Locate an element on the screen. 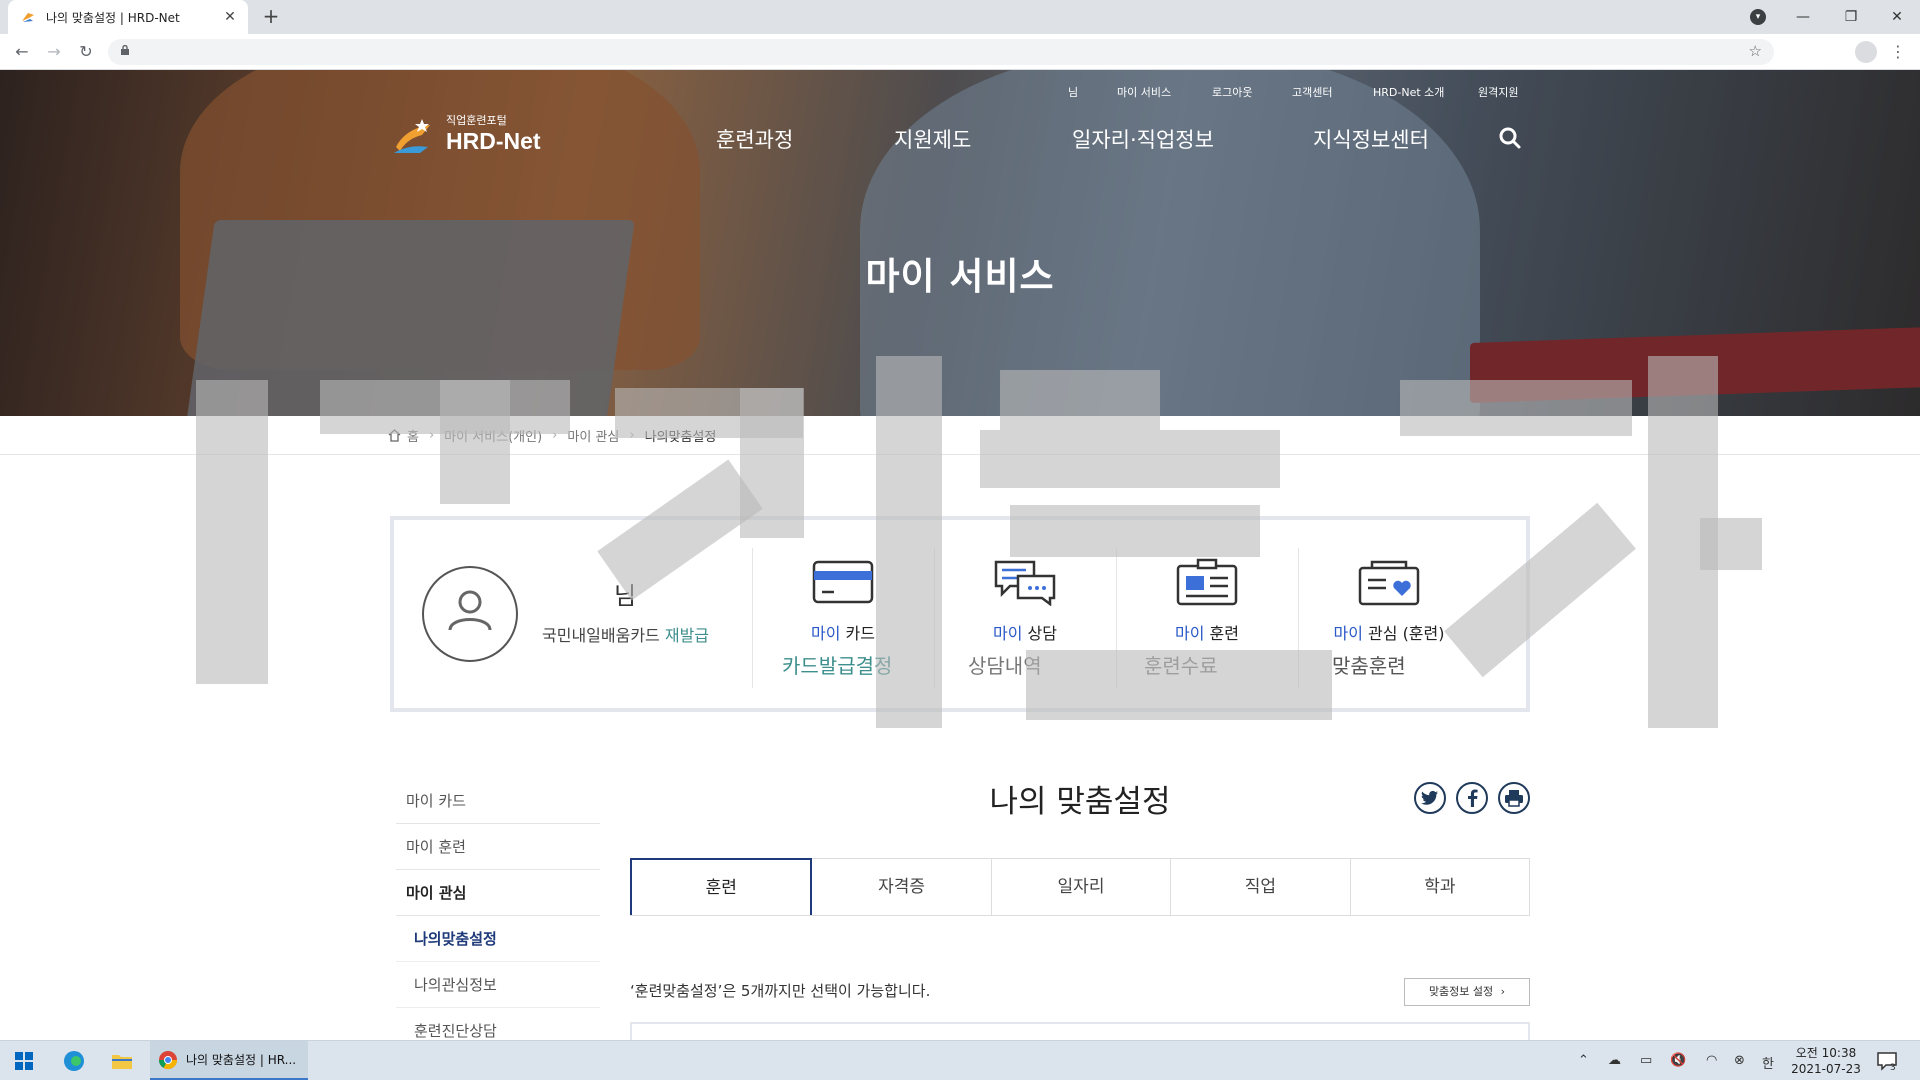 Image resolution: width=1920 pixels, height=1080 pixels. no-internet-icon: ⊗ is located at coordinates (1739, 1060).